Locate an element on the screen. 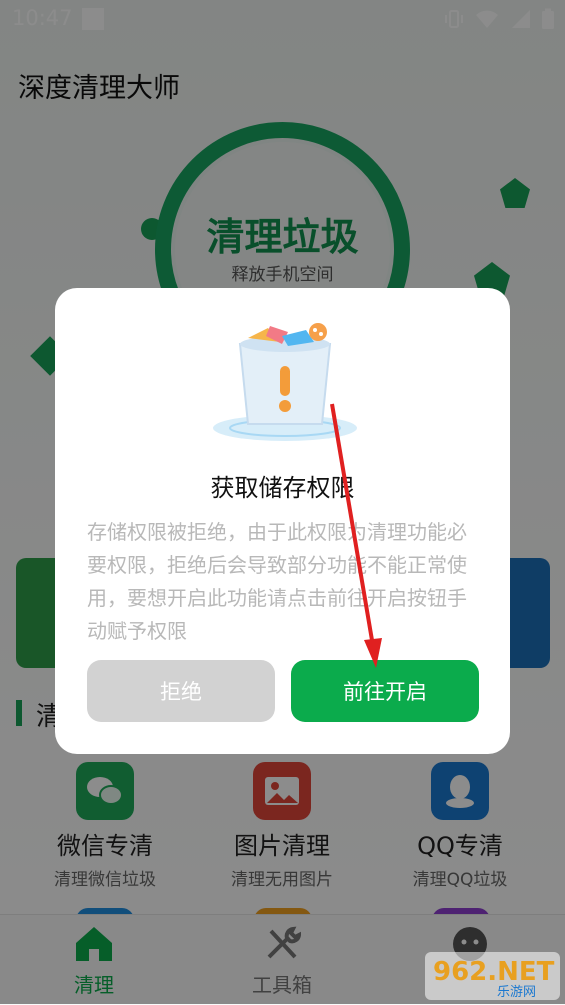 The image size is (565, 1005). dialog-title: 获取储存权限 is located at coordinates (282, 488).